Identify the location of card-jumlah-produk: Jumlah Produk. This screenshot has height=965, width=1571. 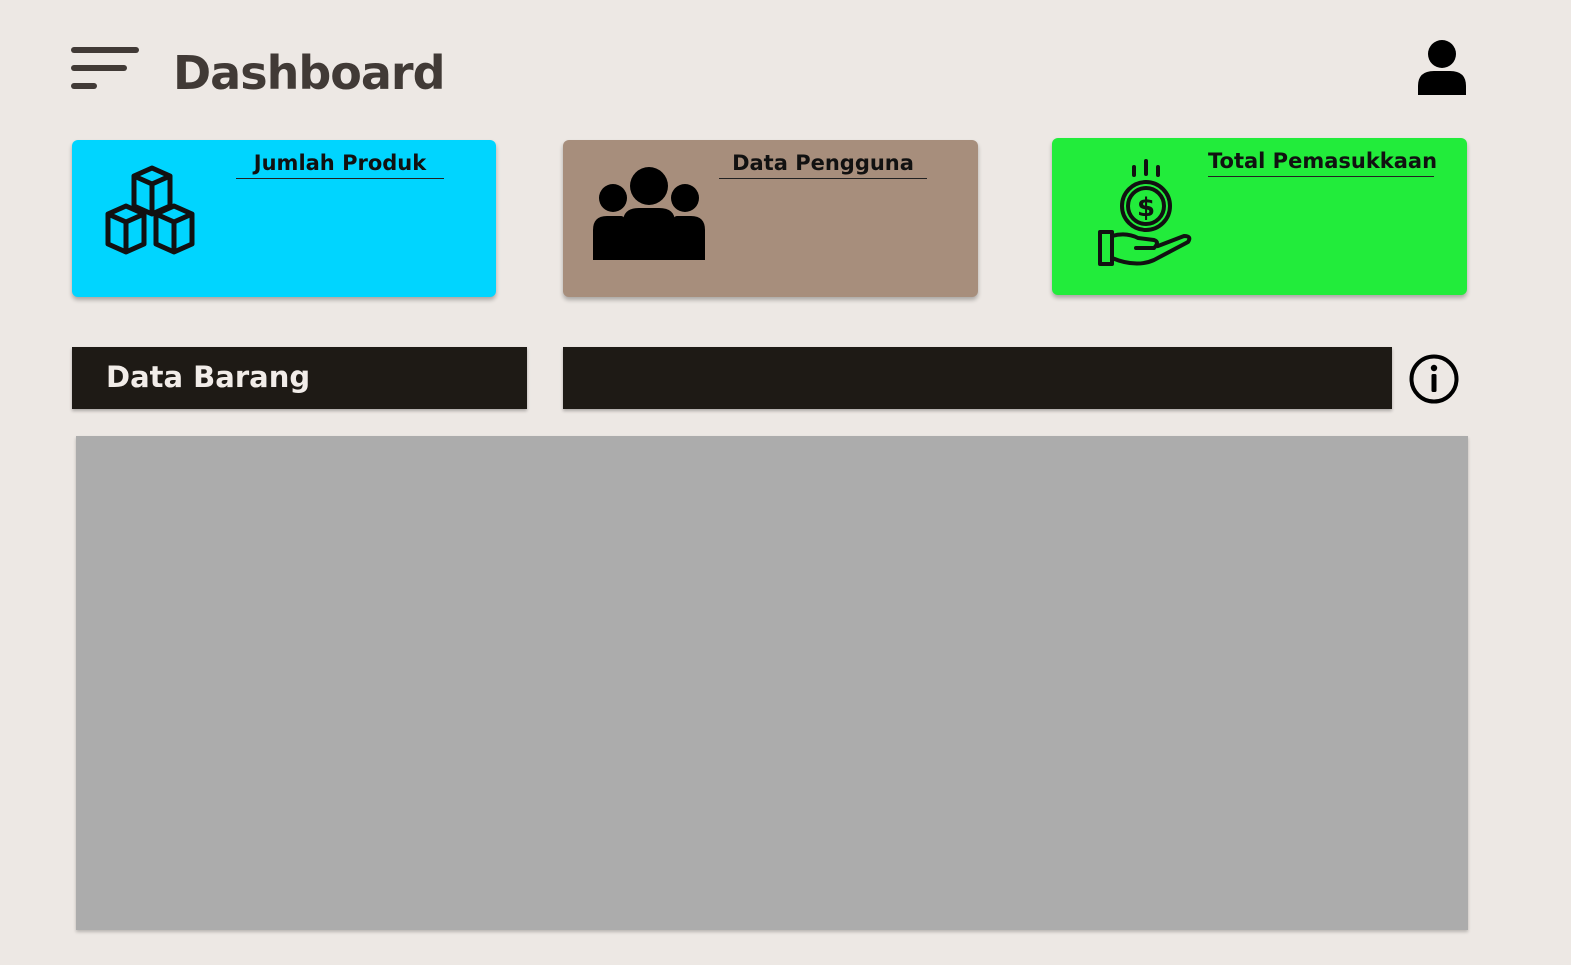
(284, 218).